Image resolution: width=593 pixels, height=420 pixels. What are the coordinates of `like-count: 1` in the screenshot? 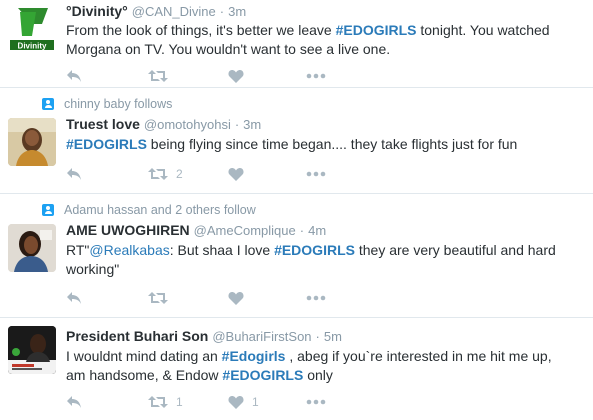 It's located at (255, 402).